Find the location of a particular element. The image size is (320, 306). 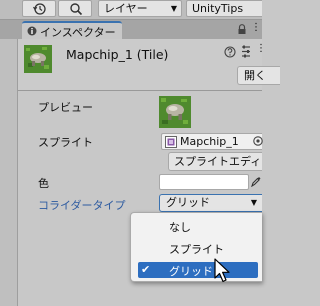

sprite-object-field: Mapchip_1 is located at coordinates (212, 141).